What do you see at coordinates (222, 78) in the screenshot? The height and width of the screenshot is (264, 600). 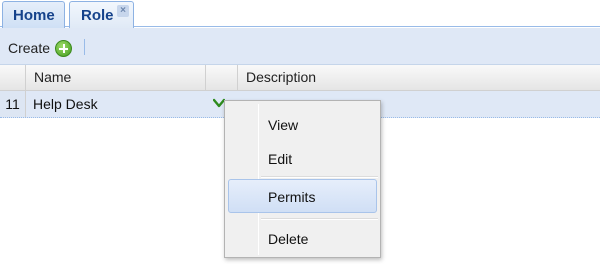 I see `column-header-actions` at bounding box center [222, 78].